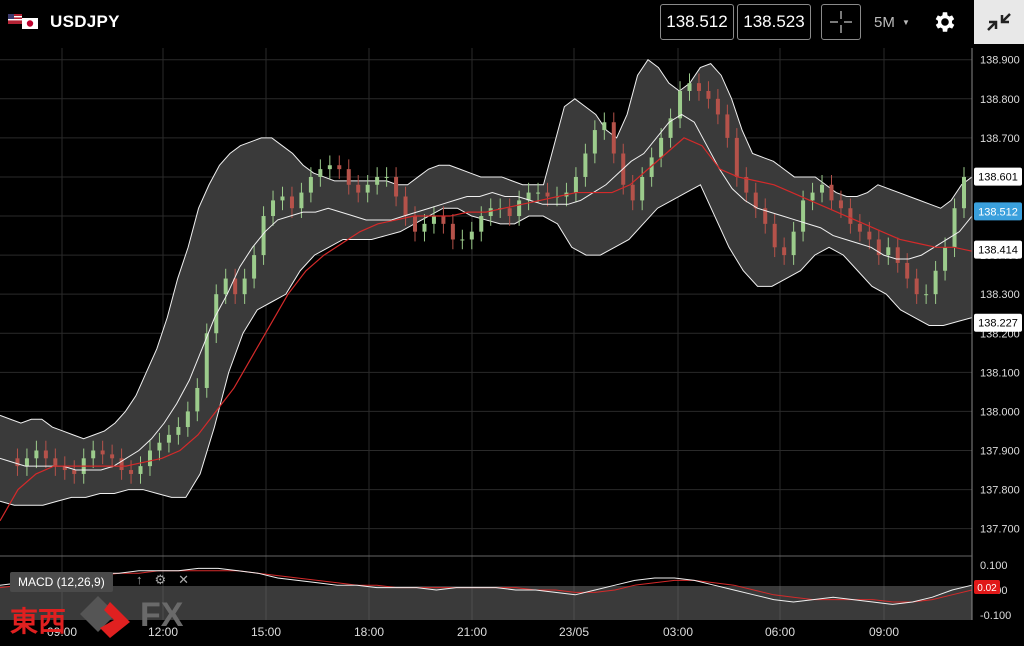  Describe the element at coordinates (61, 582) in the screenshot. I see `macd-indicator-label: MACD (12,26,9)` at that location.